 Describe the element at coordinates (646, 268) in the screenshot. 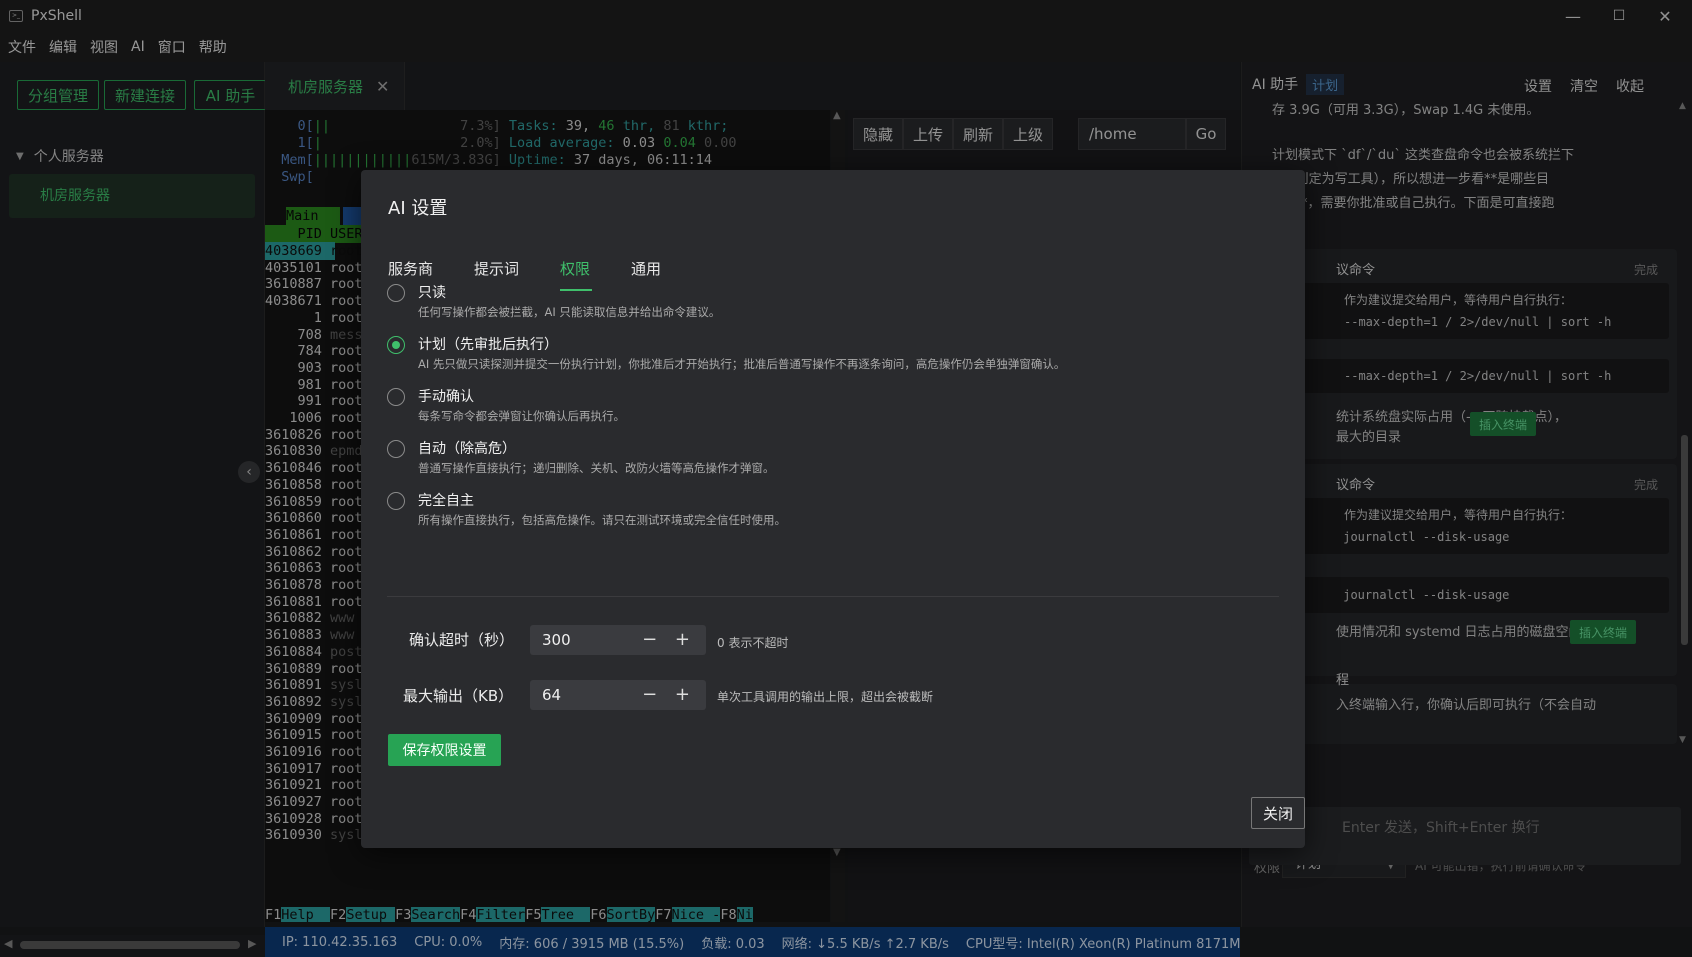

I see `tab-general: 通用` at that location.